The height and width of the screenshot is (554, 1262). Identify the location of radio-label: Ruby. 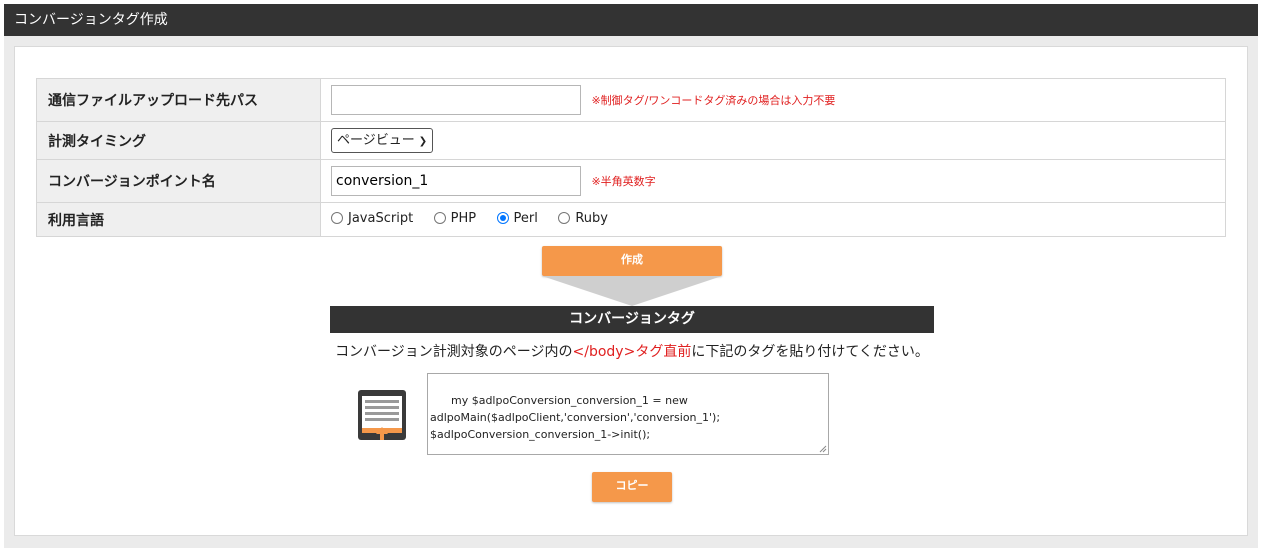
(591, 218).